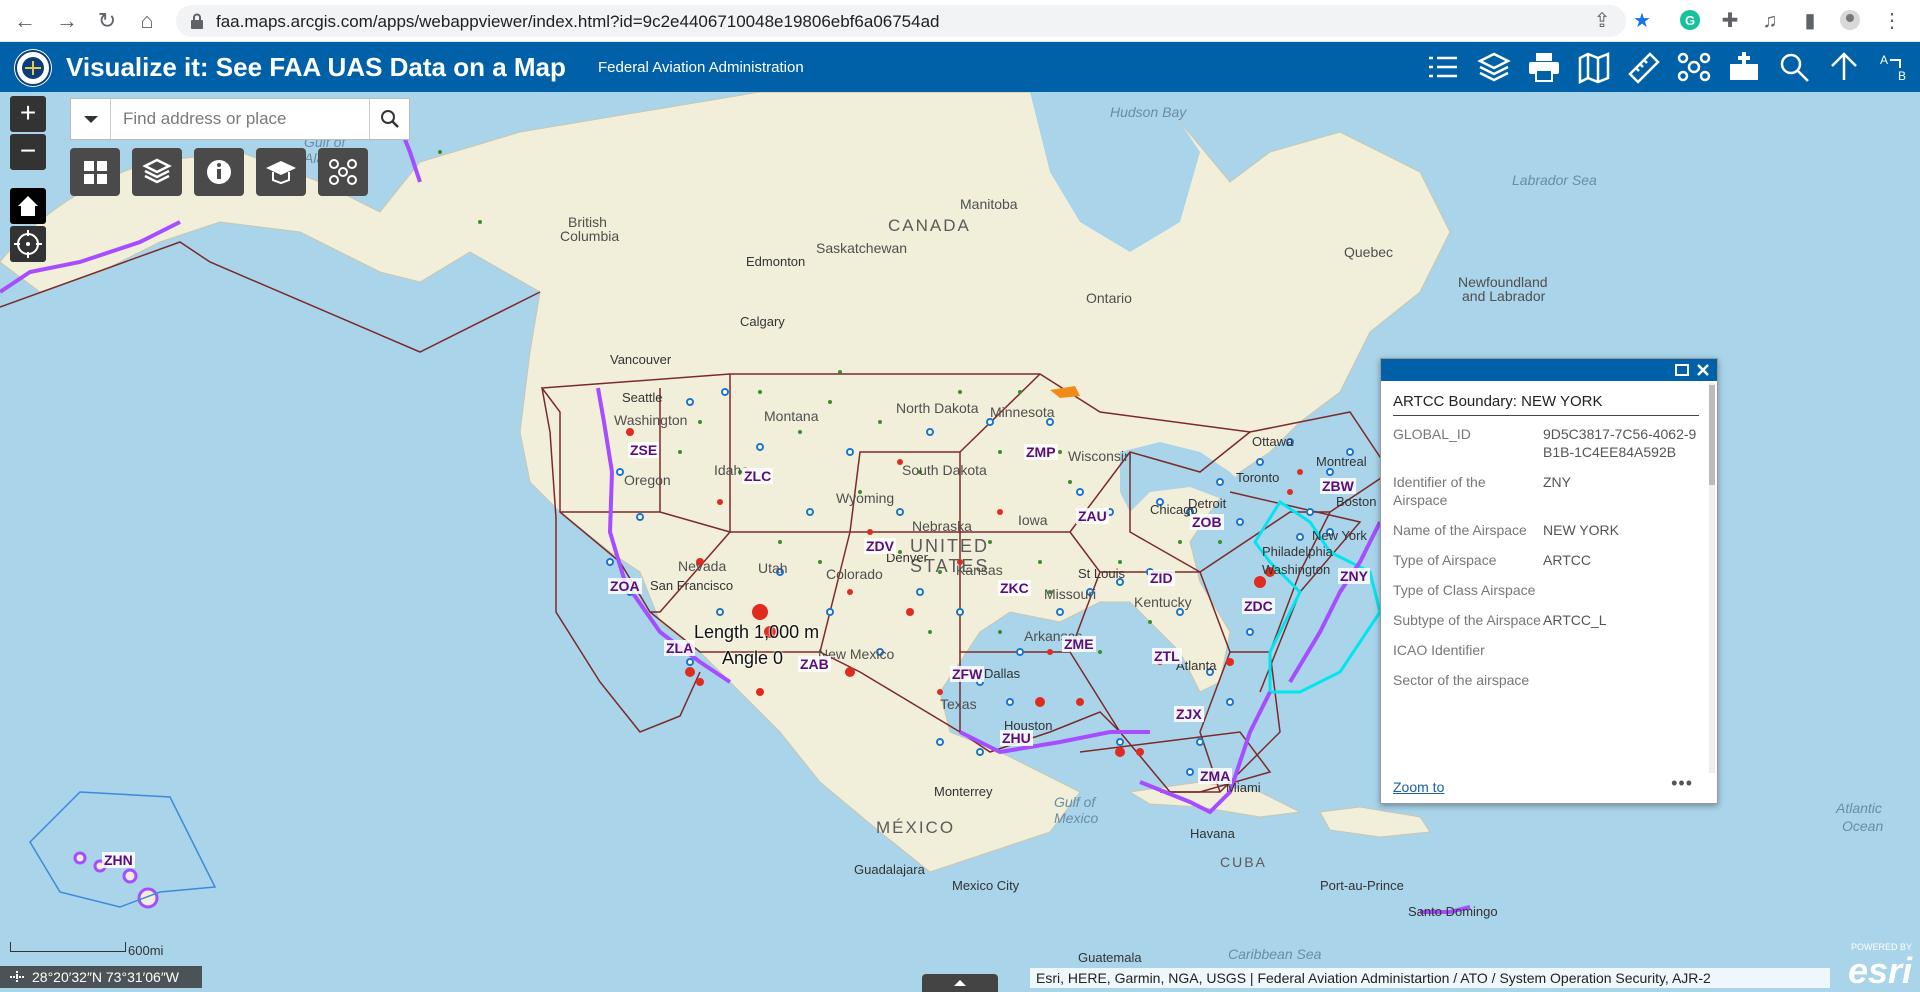 This screenshot has width=1920, height=992. What do you see at coordinates (1876, 965) in the screenshot?
I see `esri-logo: POWERED BY esri` at bounding box center [1876, 965].